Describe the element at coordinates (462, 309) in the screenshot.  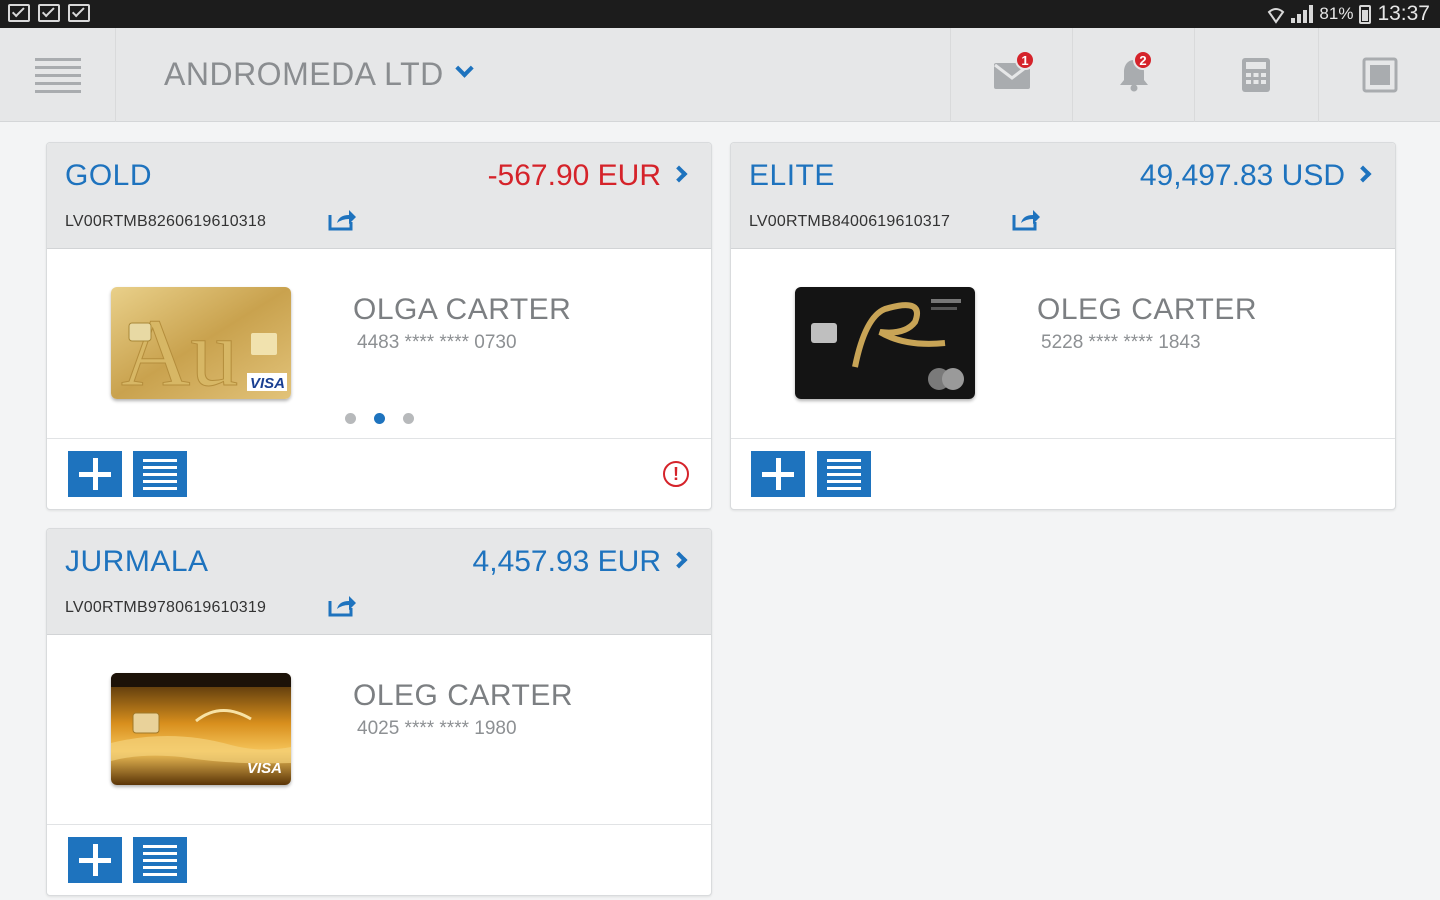
I see `card-holder: OLGA CARTER` at that location.